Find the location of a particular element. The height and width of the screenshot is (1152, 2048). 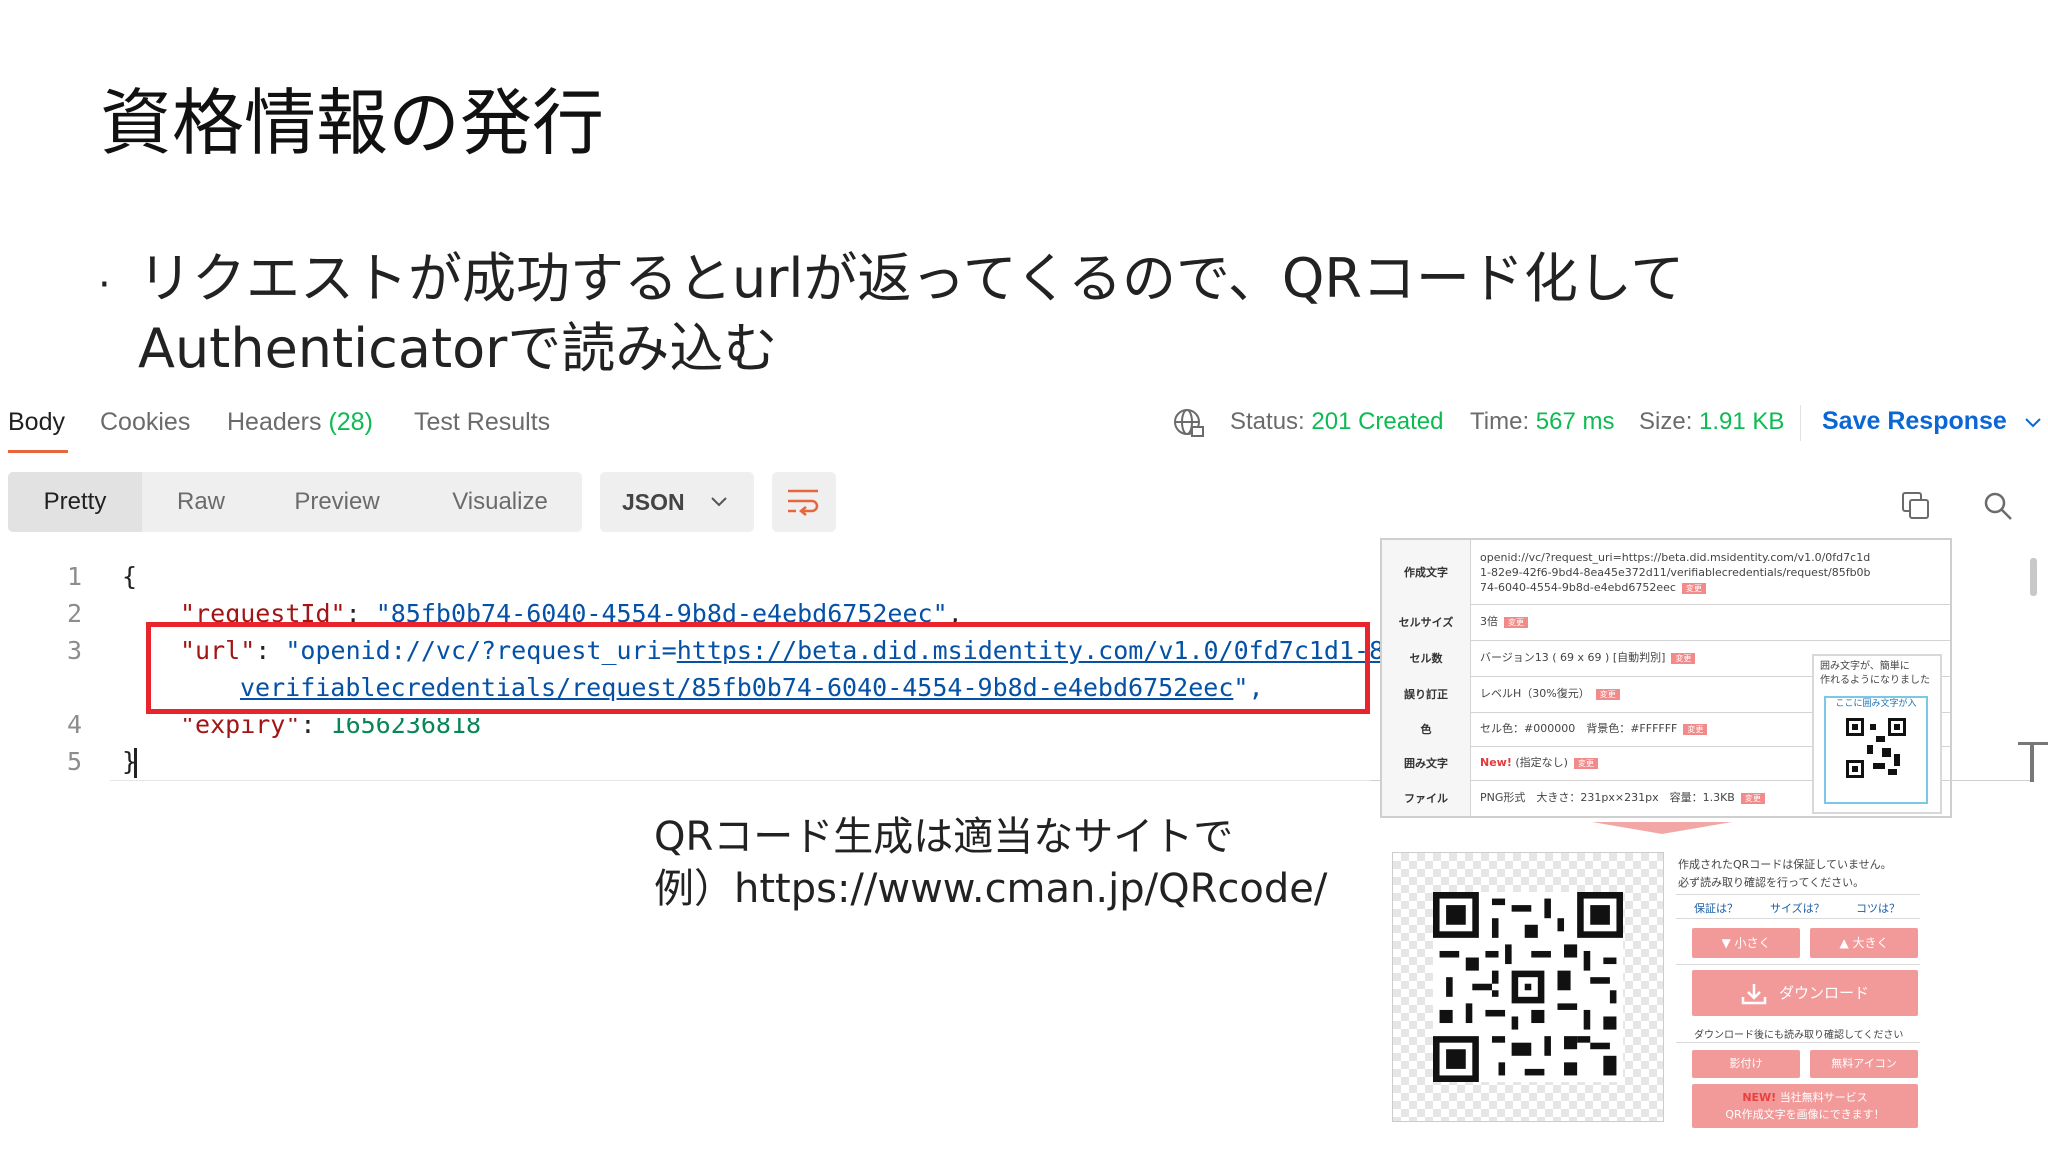

line-number: 3 is located at coordinates (74, 650).